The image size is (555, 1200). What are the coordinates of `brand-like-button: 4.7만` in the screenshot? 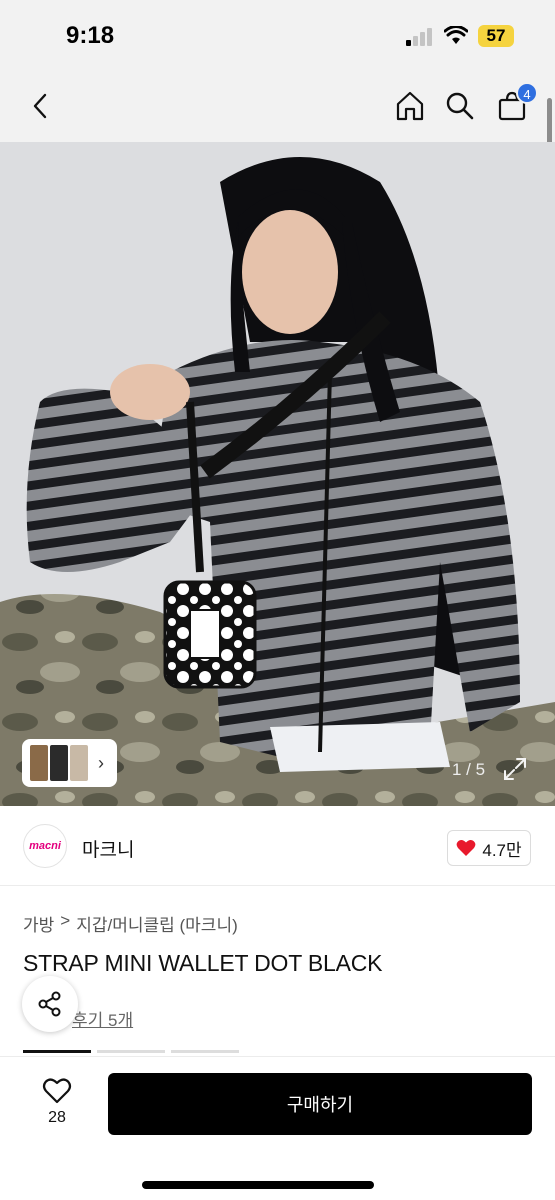 It's located at (489, 848).